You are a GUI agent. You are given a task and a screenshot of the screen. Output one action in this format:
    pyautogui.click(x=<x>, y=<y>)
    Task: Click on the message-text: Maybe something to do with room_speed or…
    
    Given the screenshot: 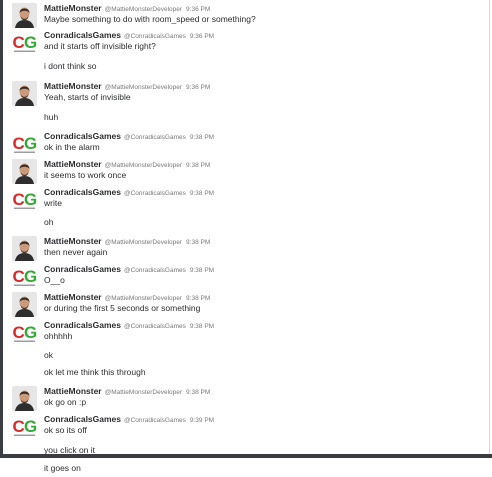 What is the action you would take?
    pyautogui.click(x=150, y=19)
    